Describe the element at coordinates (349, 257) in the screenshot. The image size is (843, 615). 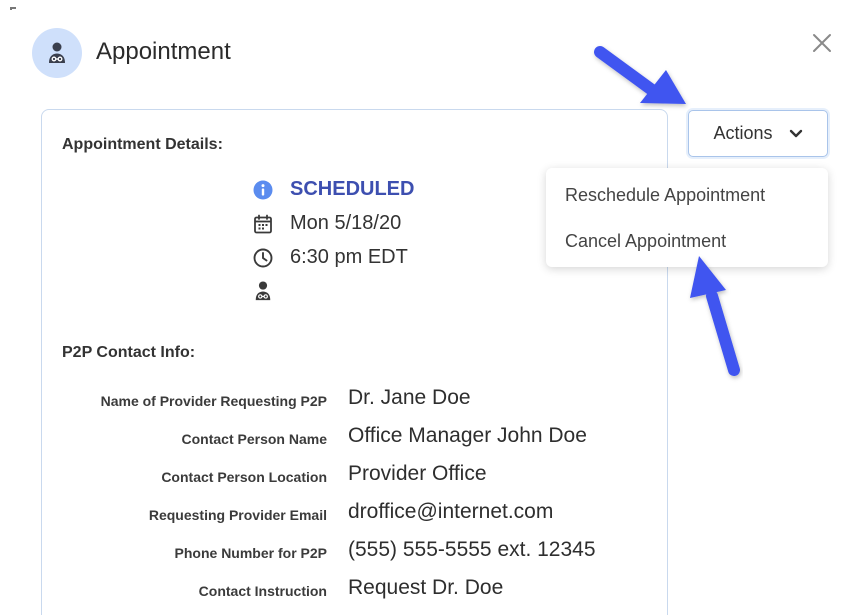
I see `appointment-time: 6:30 pm EDT` at that location.